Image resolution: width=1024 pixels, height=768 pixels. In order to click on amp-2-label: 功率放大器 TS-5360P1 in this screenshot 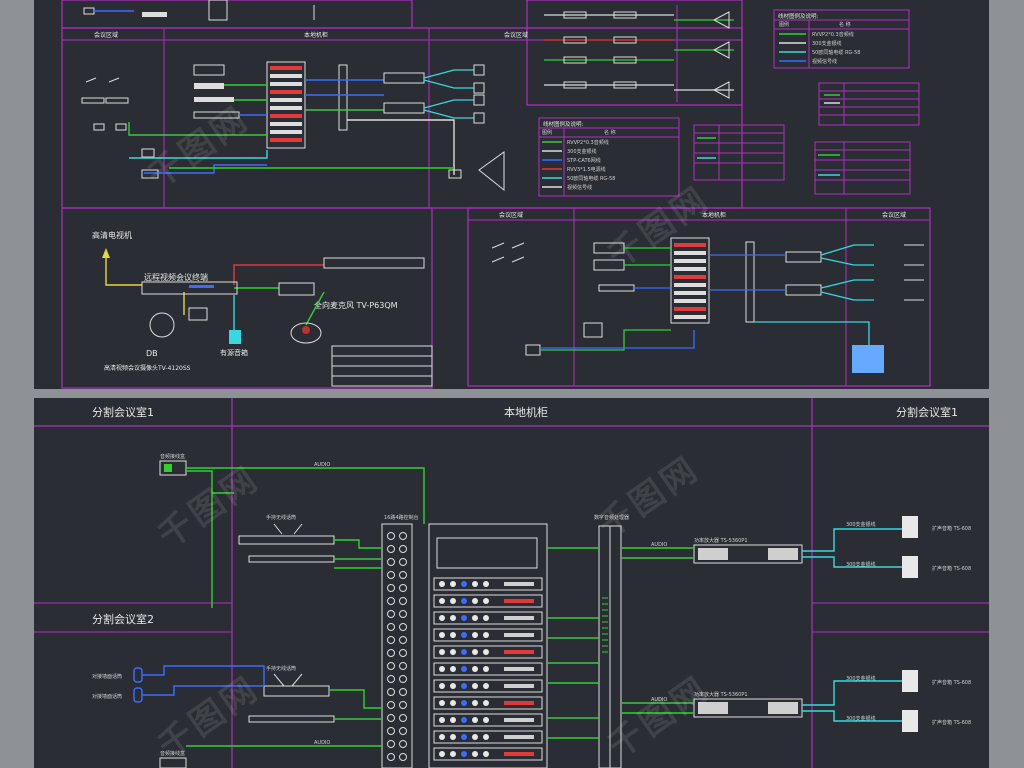, I will do `click(721, 694)`.